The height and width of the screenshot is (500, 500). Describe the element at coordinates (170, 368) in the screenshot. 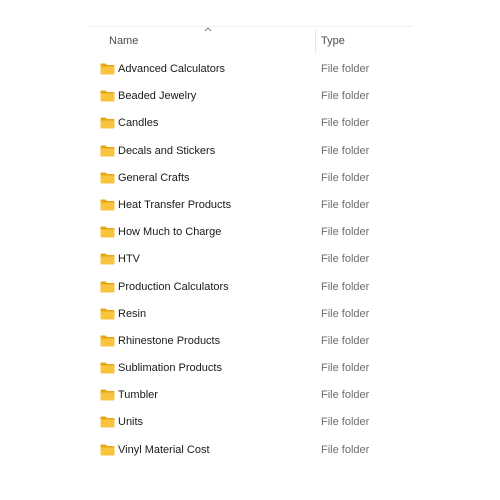

I see `folder-name: Sublimation Products` at that location.